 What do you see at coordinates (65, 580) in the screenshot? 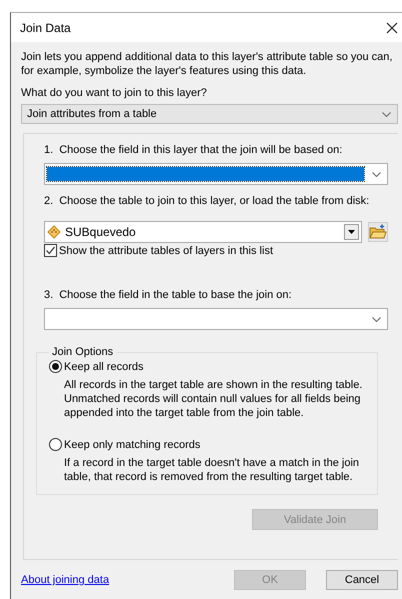
I see `help-link: About joining data` at bounding box center [65, 580].